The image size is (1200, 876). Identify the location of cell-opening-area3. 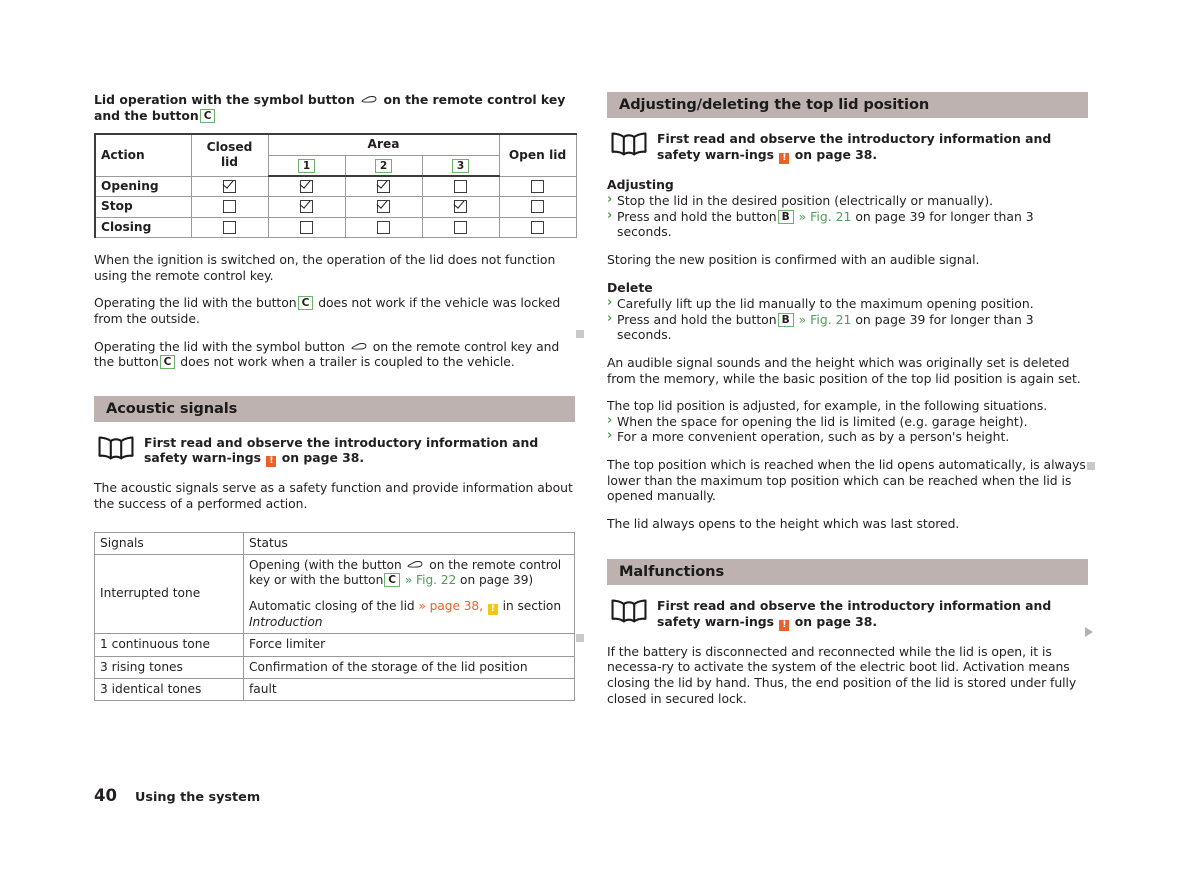
(460, 186).